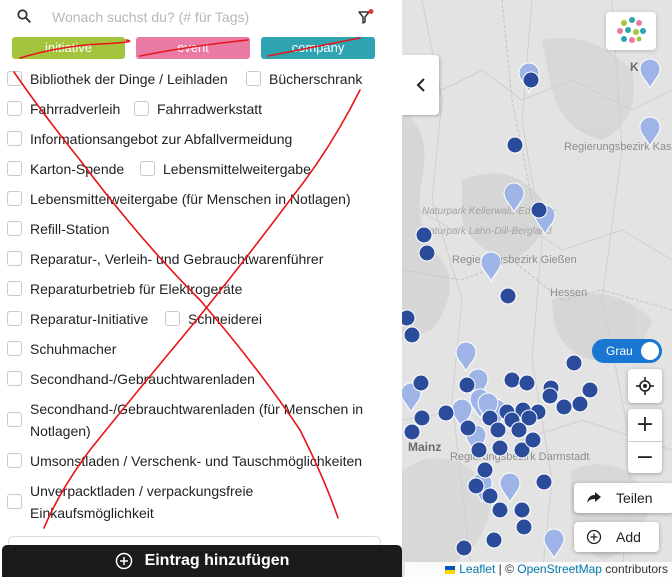 The height and width of the screenshot is (577, 672). I want to click on category-item: Refill-Station, so click(67, 228).